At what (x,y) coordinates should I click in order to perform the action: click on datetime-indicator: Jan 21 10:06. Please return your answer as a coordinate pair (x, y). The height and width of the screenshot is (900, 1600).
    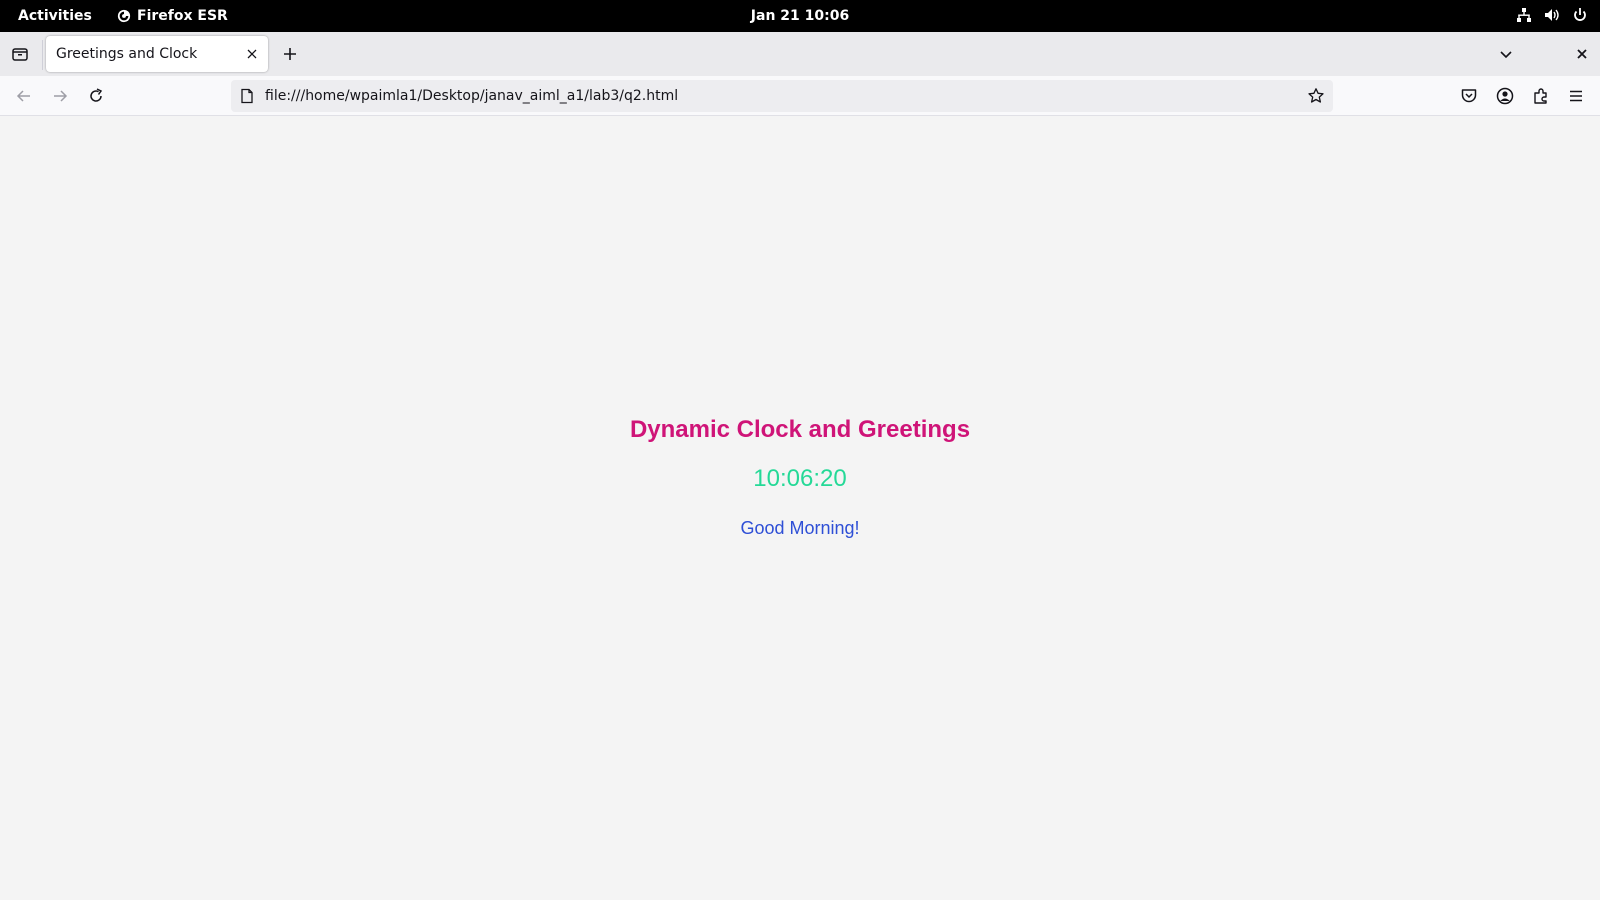
    Looking at the image, I should click on (800, 16).